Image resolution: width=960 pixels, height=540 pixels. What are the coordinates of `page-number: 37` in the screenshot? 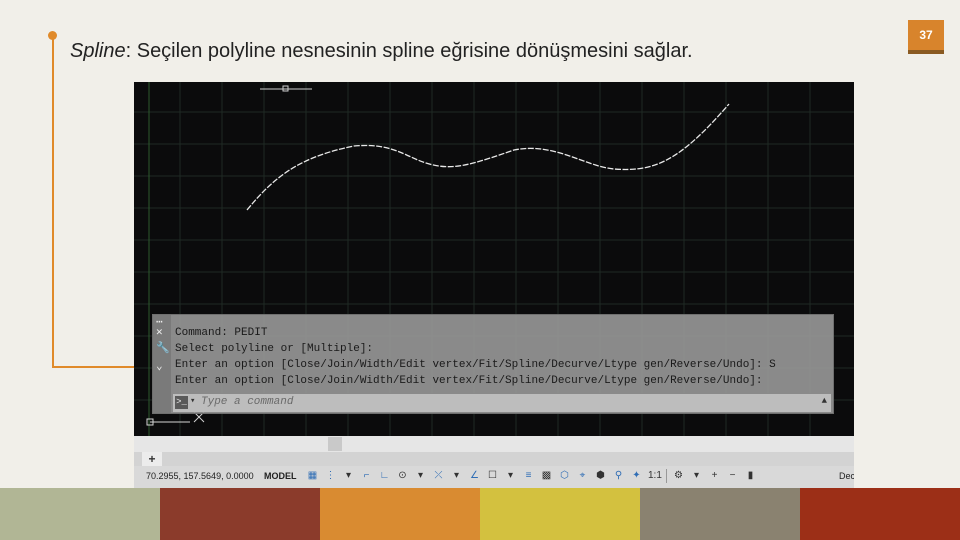 It's located at (926, 35).